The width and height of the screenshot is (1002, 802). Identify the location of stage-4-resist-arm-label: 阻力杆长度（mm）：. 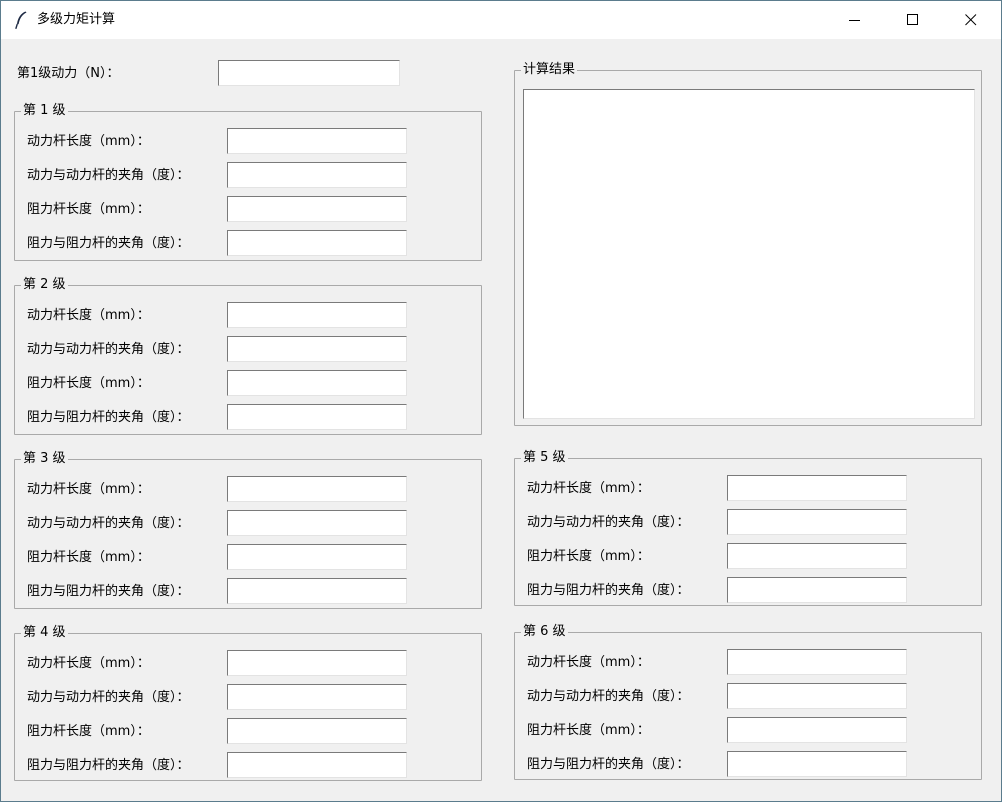
(88, 731).